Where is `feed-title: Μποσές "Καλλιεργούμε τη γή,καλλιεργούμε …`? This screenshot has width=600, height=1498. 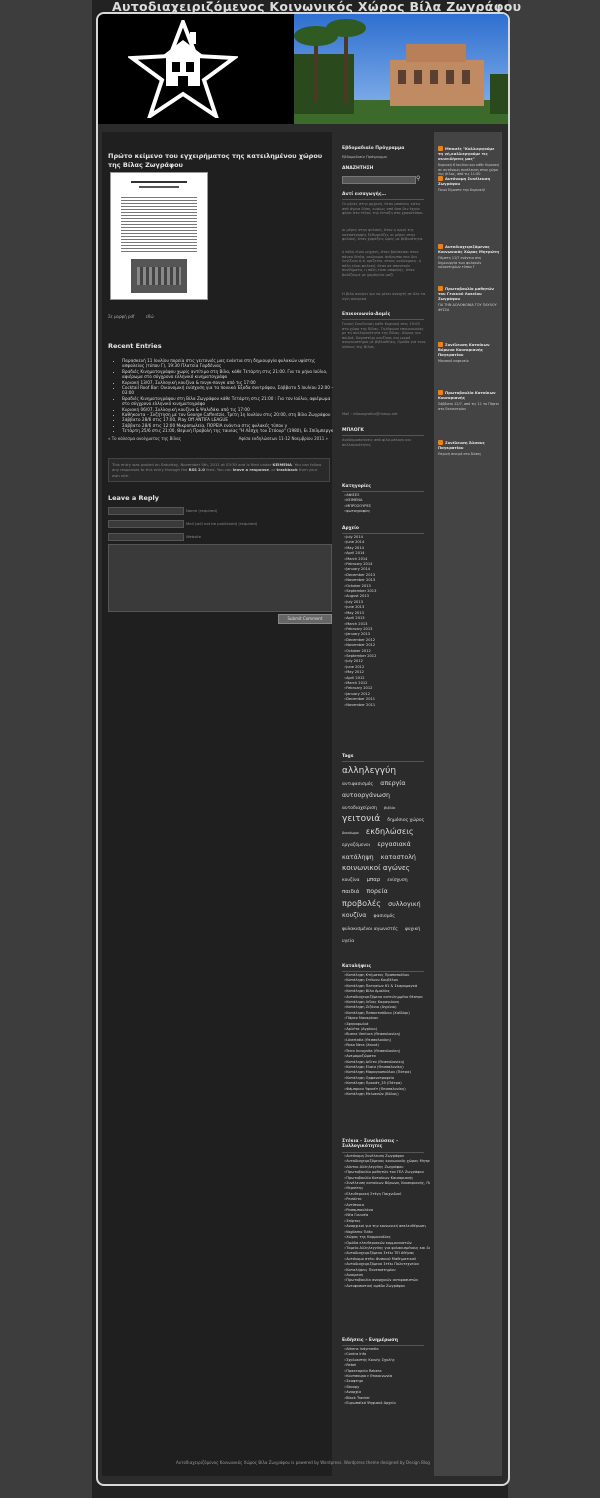 feed-title: Μποσές "Καλλιεργούμε τη γή,καλλιεργούμε … is located at coordinates (469, 153).